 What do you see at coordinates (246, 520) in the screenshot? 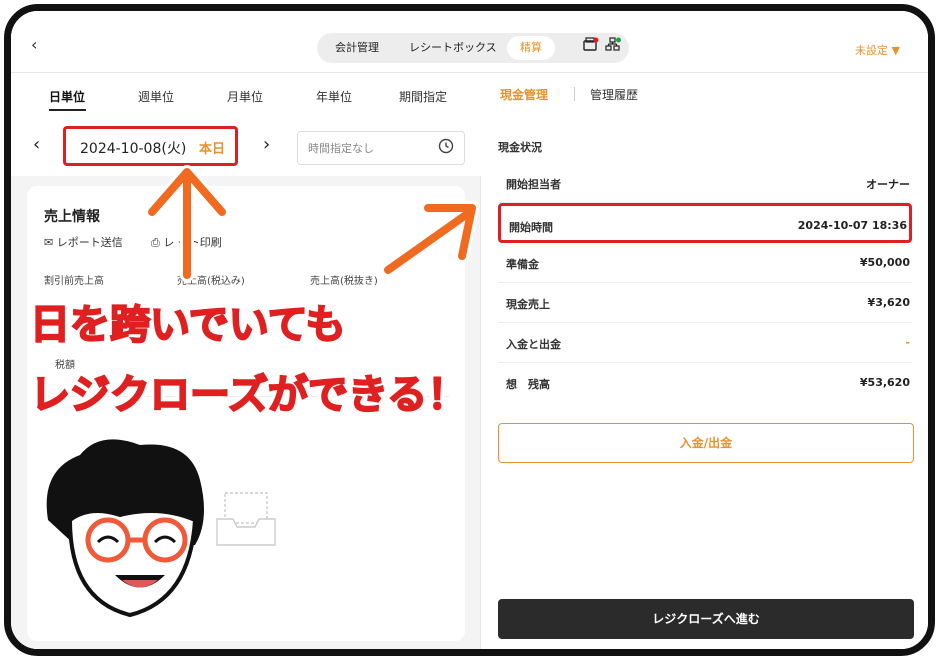
I see `empty-tray-icon` at bounding box center [246, 520].